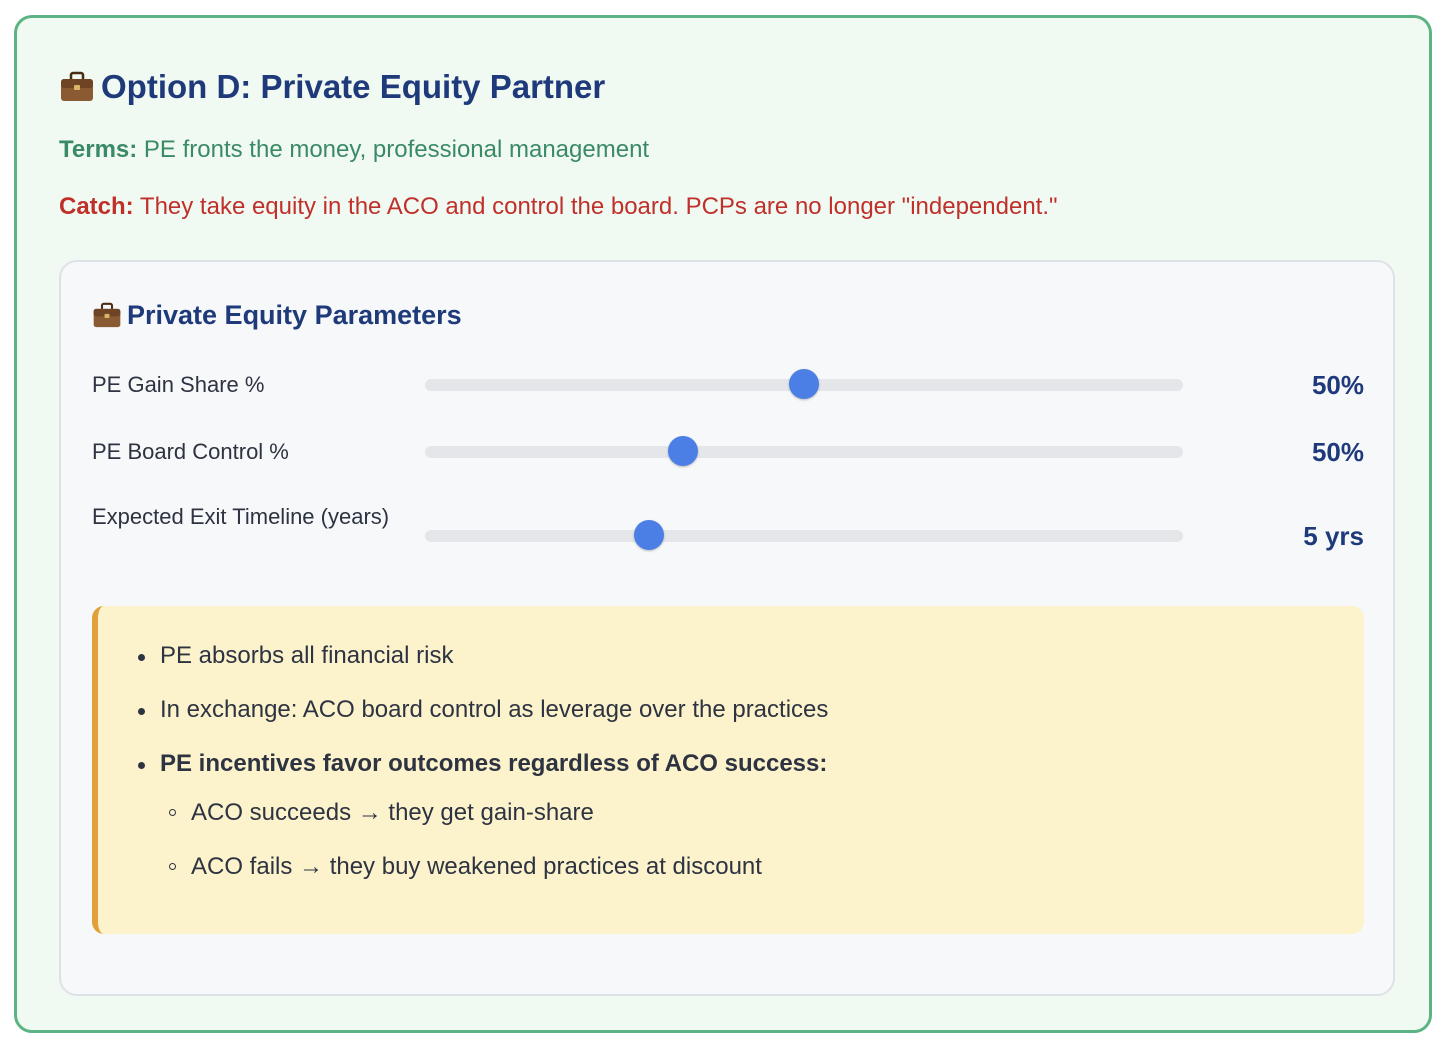  I want to click on catch-label: Catch:, so click(96, 206).